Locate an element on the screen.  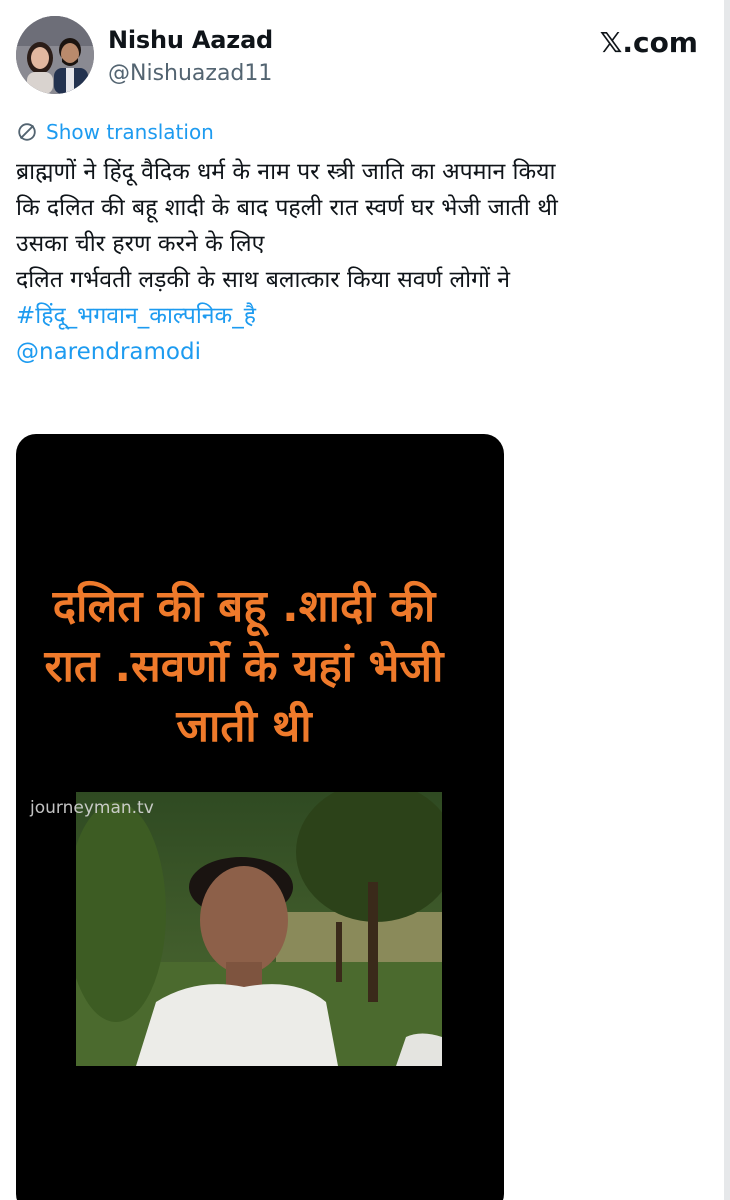
mention-link: @narendramodi is located at coordinates (361, 352).